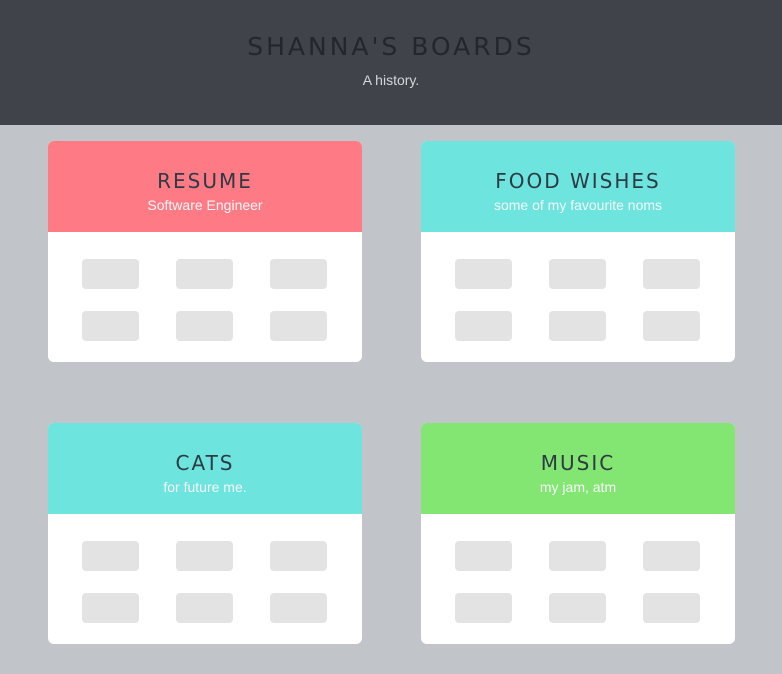  Describe the element at coordinates (578, 181) in the screenshot. I see `board-title: FOOD WISHES` at that location.